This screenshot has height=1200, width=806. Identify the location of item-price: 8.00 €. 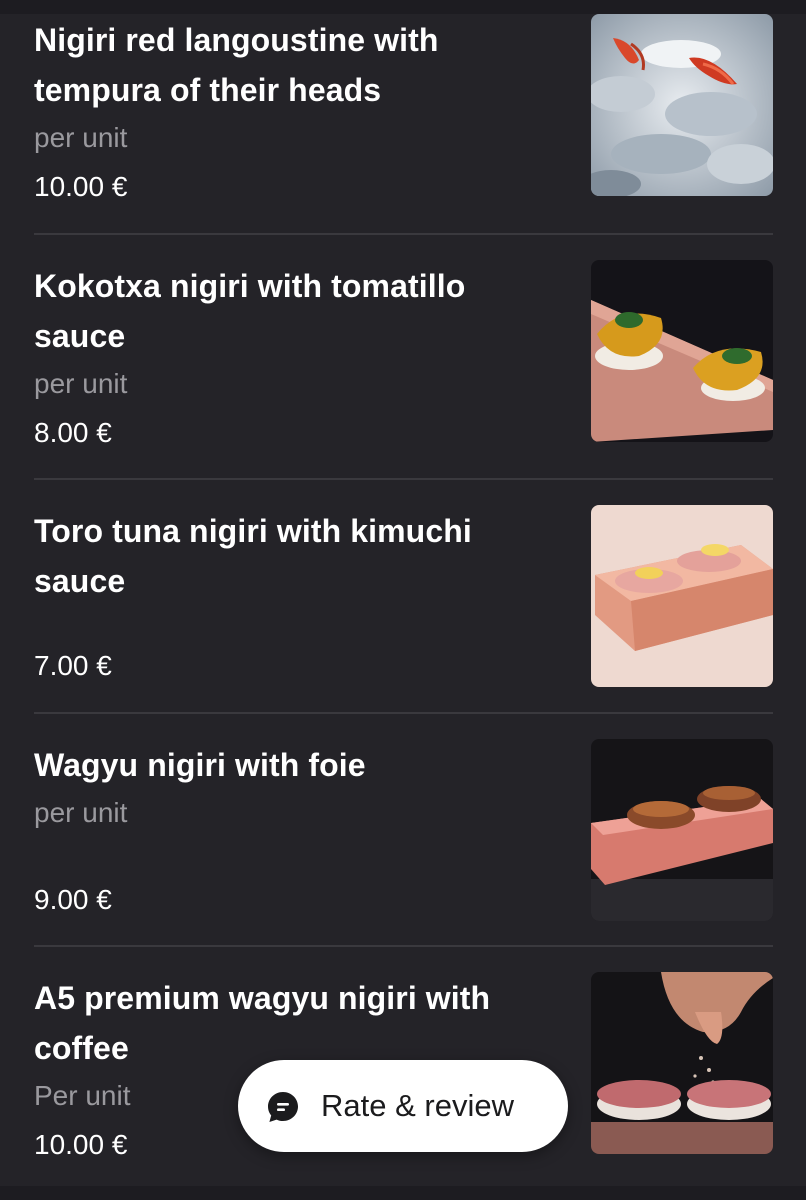
(73, 432).